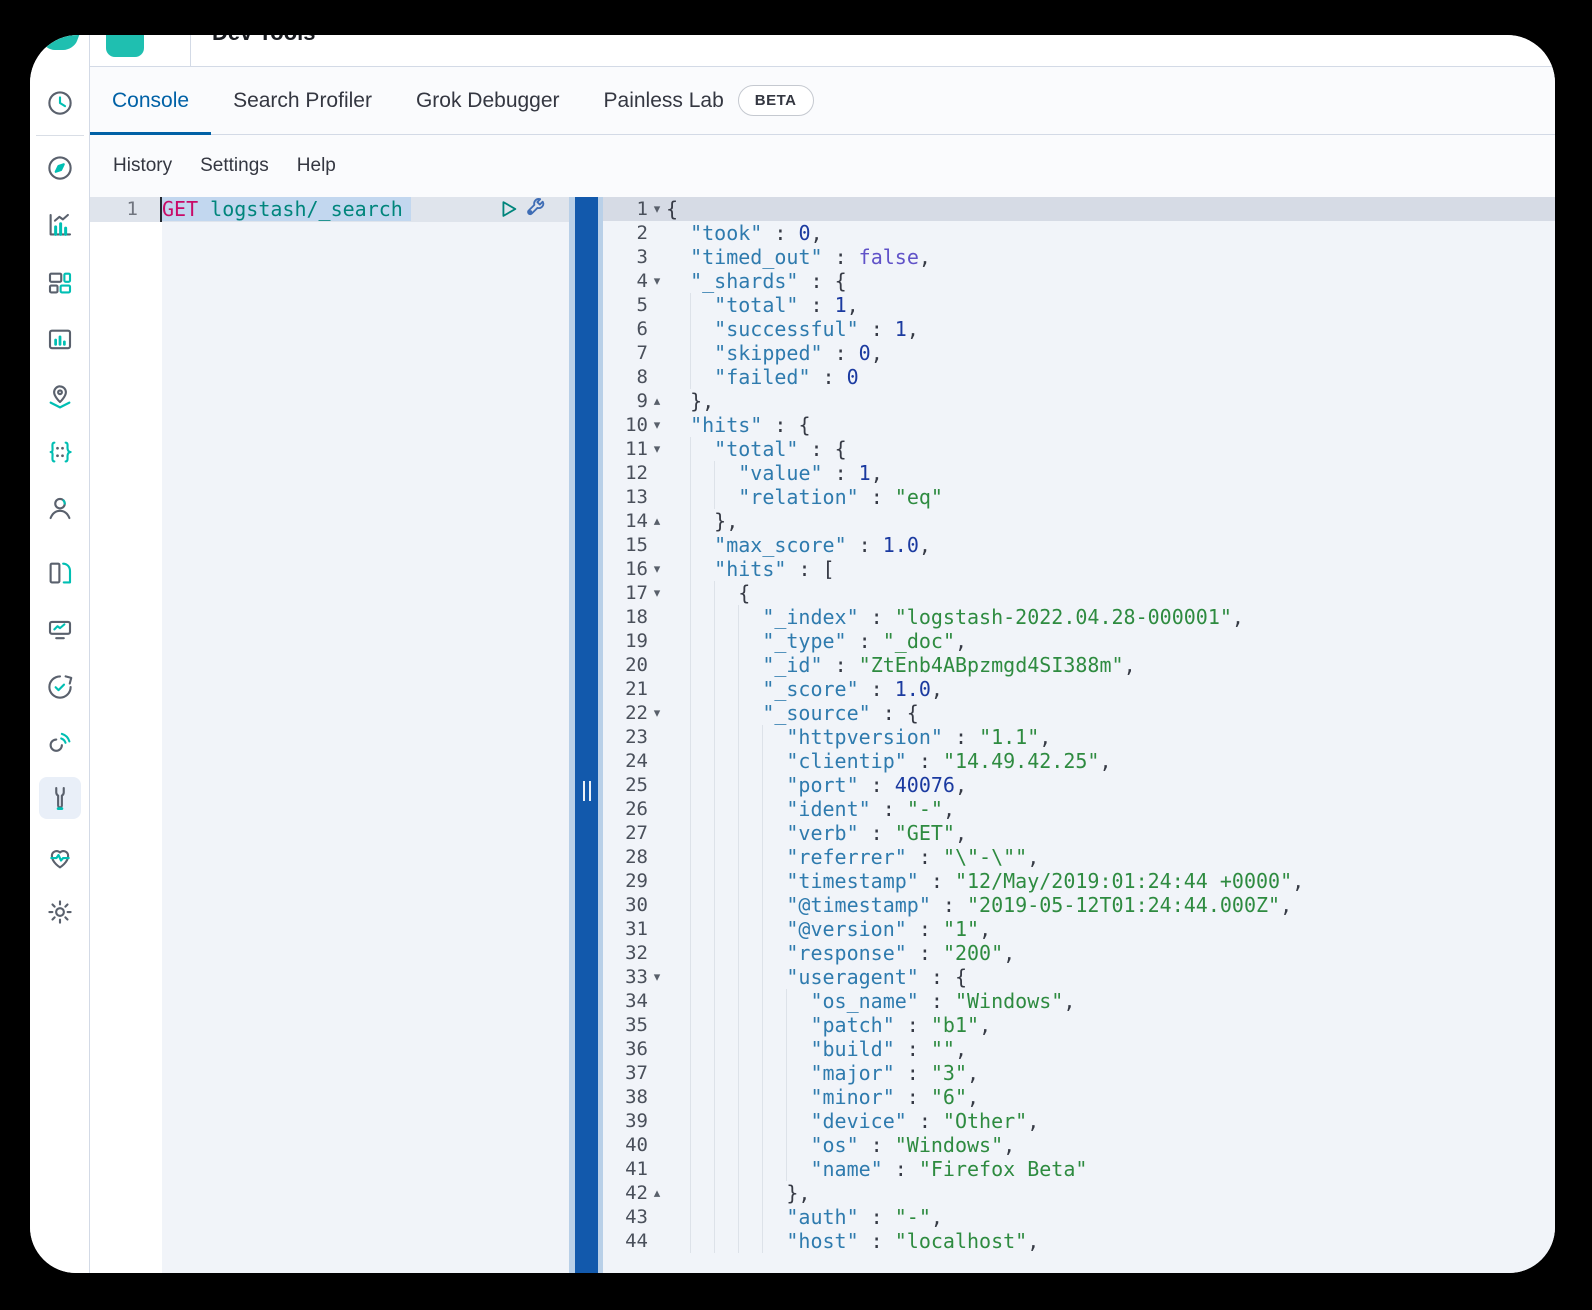  What do you see at coordinates (60, 452) in the screenshot?
I see `sidebar-item-machine-learning` at bounding box center [60, 452].